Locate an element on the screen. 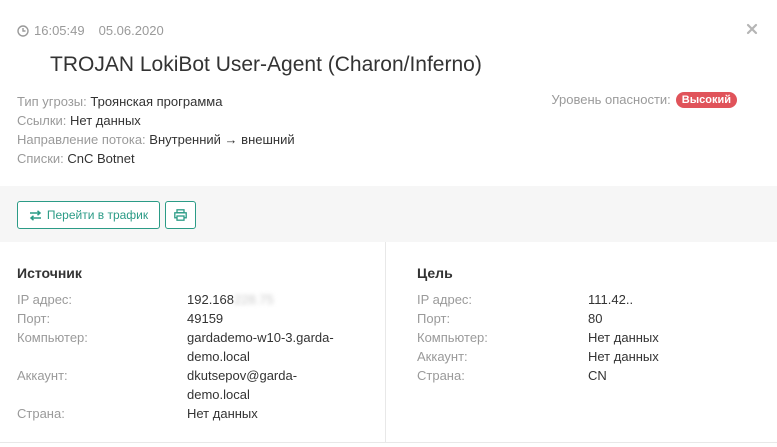  go-to-traffic-button: Перейти в трафик is located at coordinates (88, 215).